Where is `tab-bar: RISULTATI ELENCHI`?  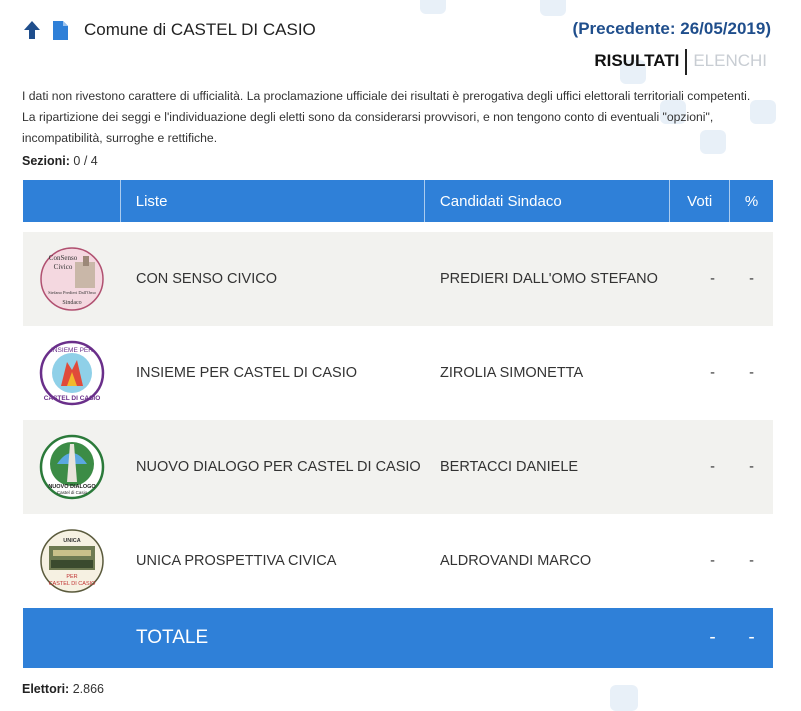
tab-bar: RISULTATI ELENCHI is located at coordinates (680, 62).